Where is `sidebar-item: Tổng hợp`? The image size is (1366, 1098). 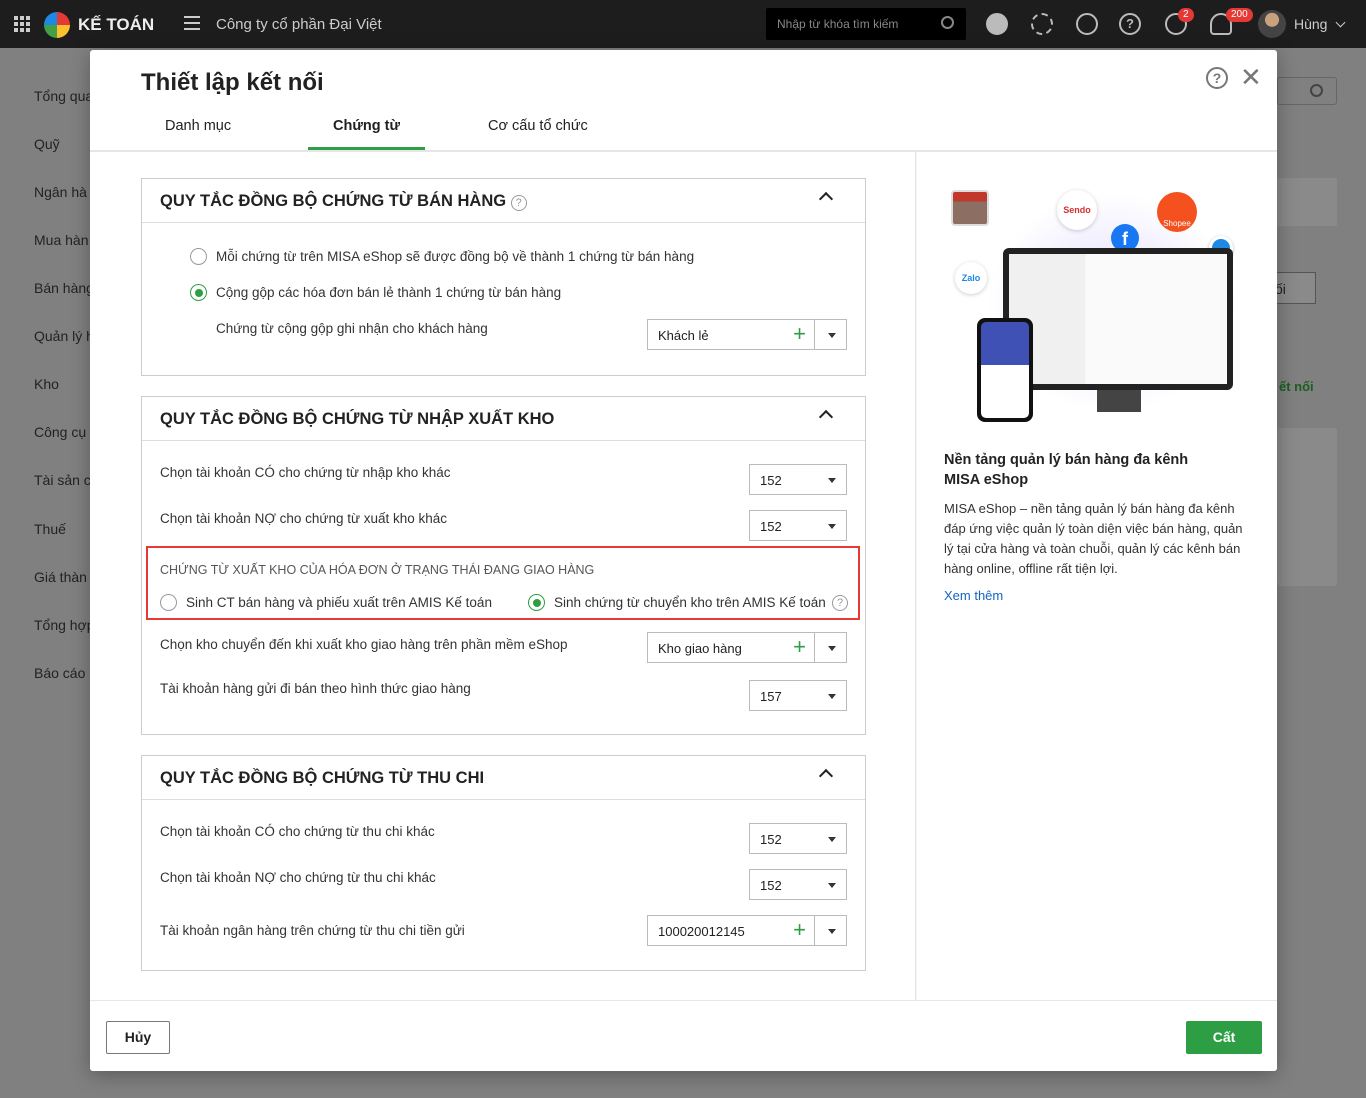 sidebar-item: Tổng hợp is located at coordinates (64, 625).